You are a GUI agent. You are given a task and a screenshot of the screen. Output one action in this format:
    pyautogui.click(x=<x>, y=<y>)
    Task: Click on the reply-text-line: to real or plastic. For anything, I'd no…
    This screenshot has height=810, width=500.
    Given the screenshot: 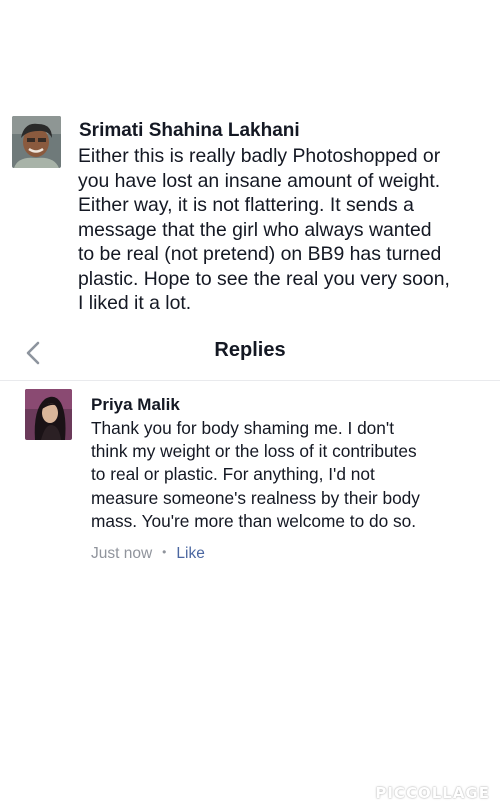 What is the action you would take?
    pyautogui.click(x=233, y=474)
    